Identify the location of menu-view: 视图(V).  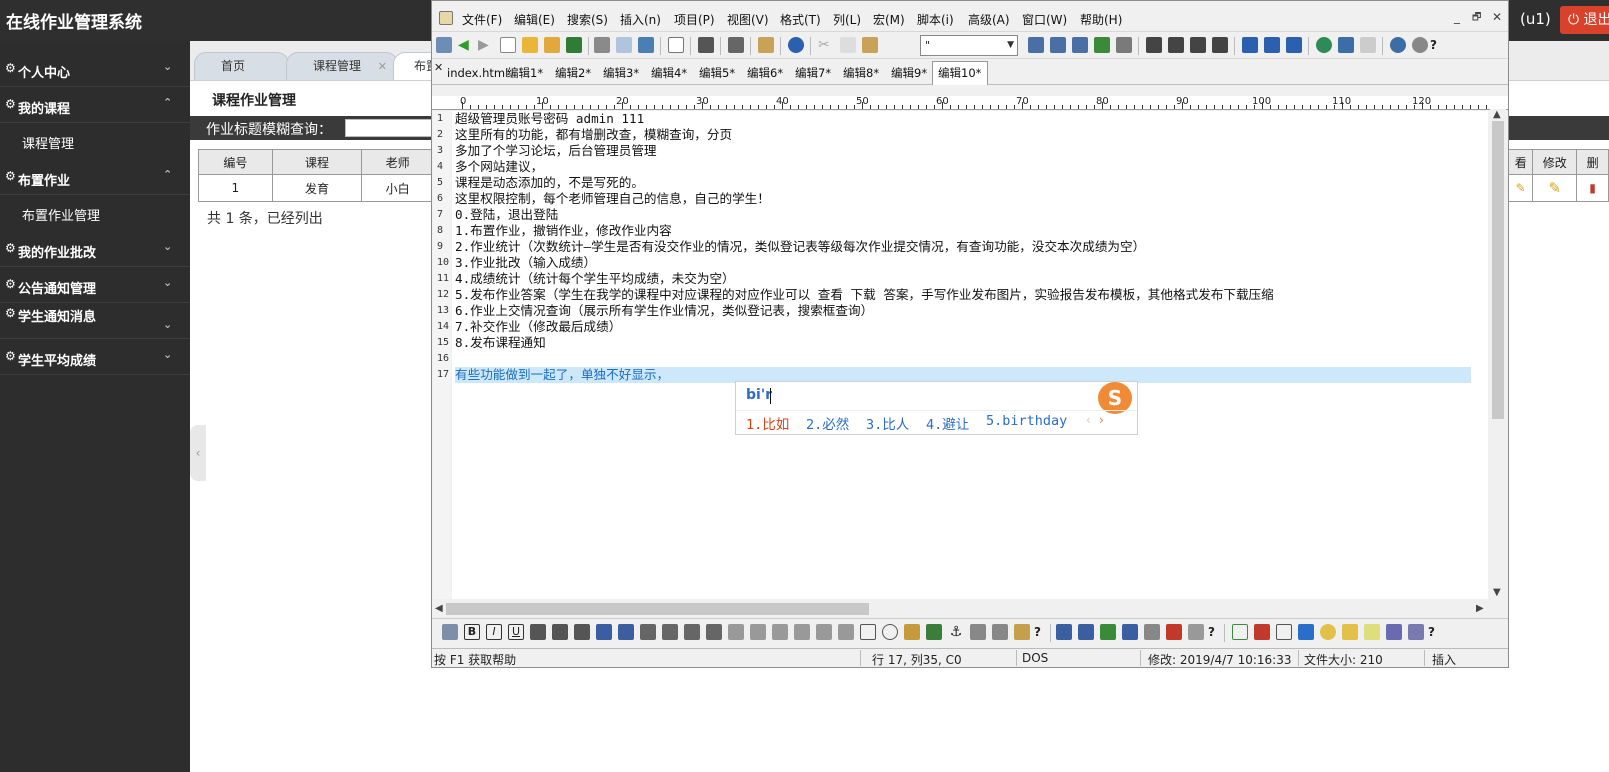
(748, 19).